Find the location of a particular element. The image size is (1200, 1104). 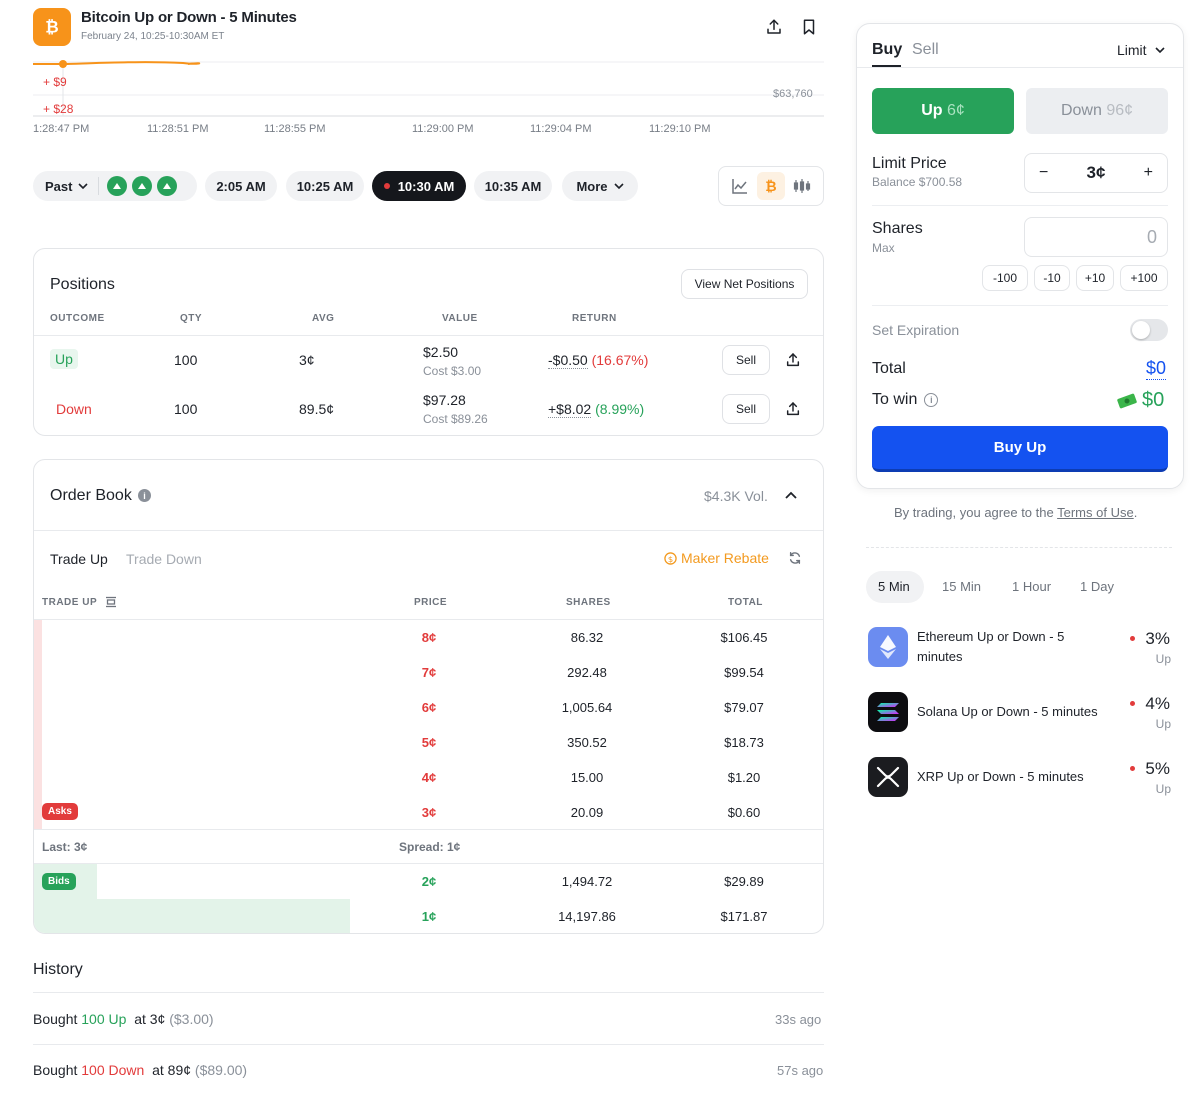

return-pct: (16.67%) is located at coordinates (620, 360).